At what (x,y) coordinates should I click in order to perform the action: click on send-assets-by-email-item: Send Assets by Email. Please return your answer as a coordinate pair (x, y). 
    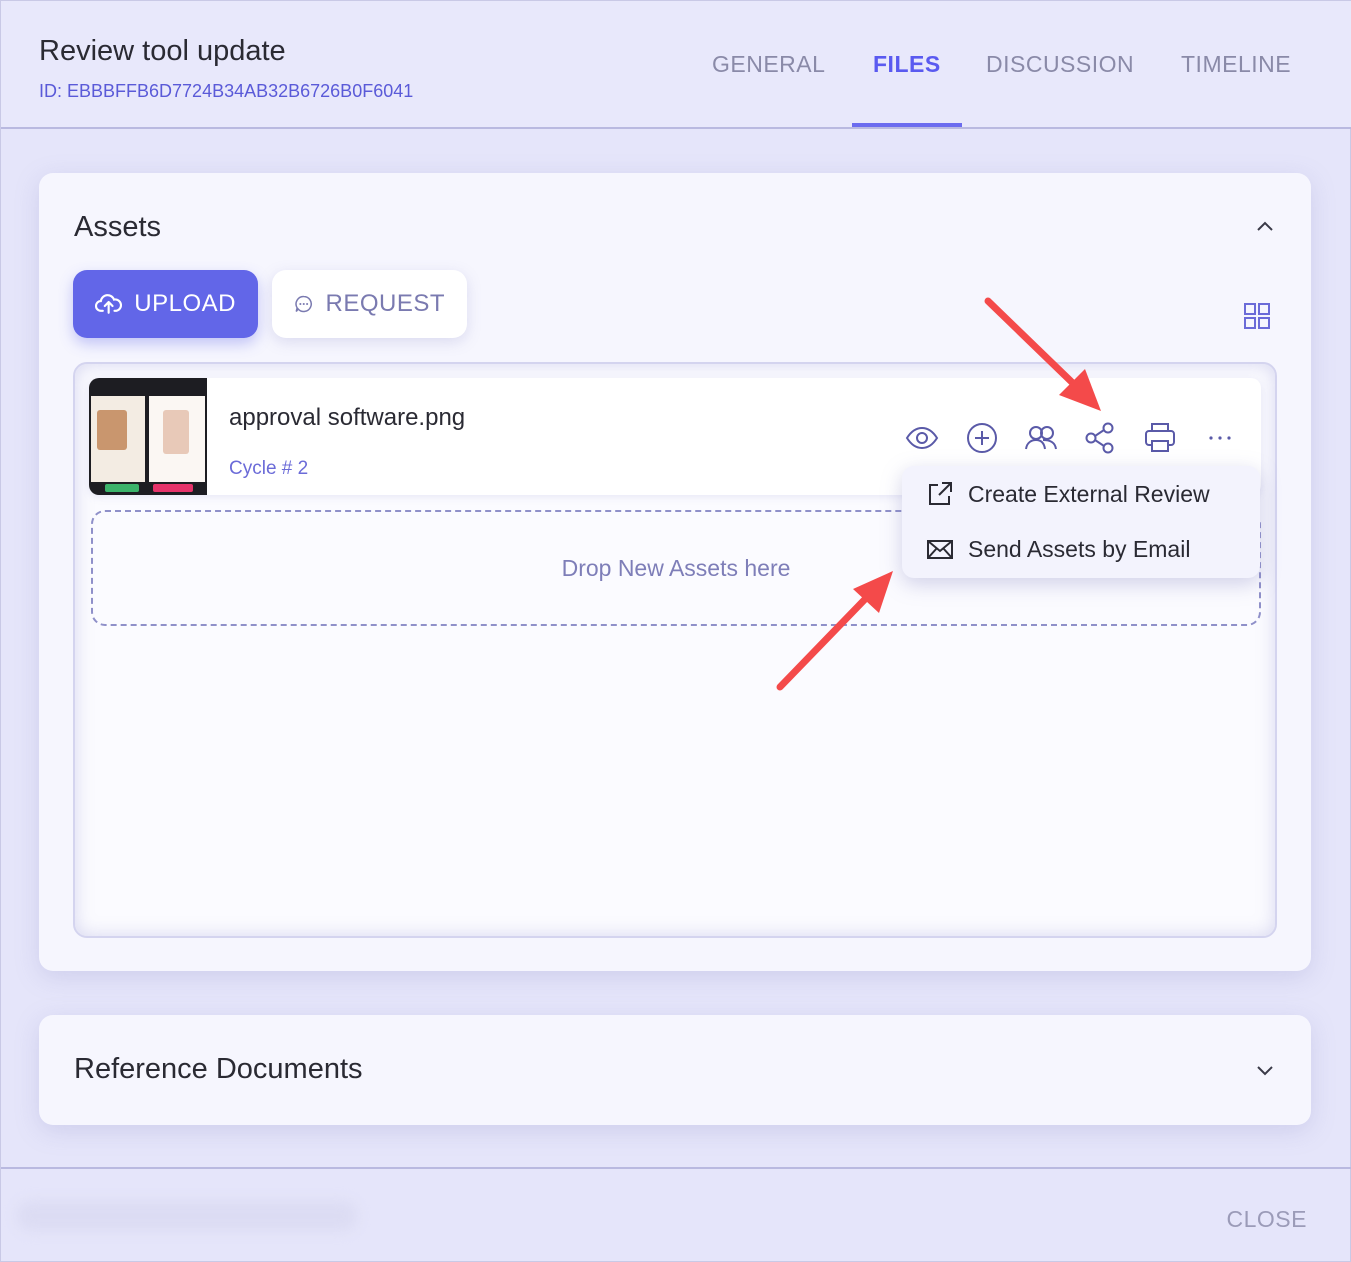
    Looking at the image, I should click on (1058, 549).